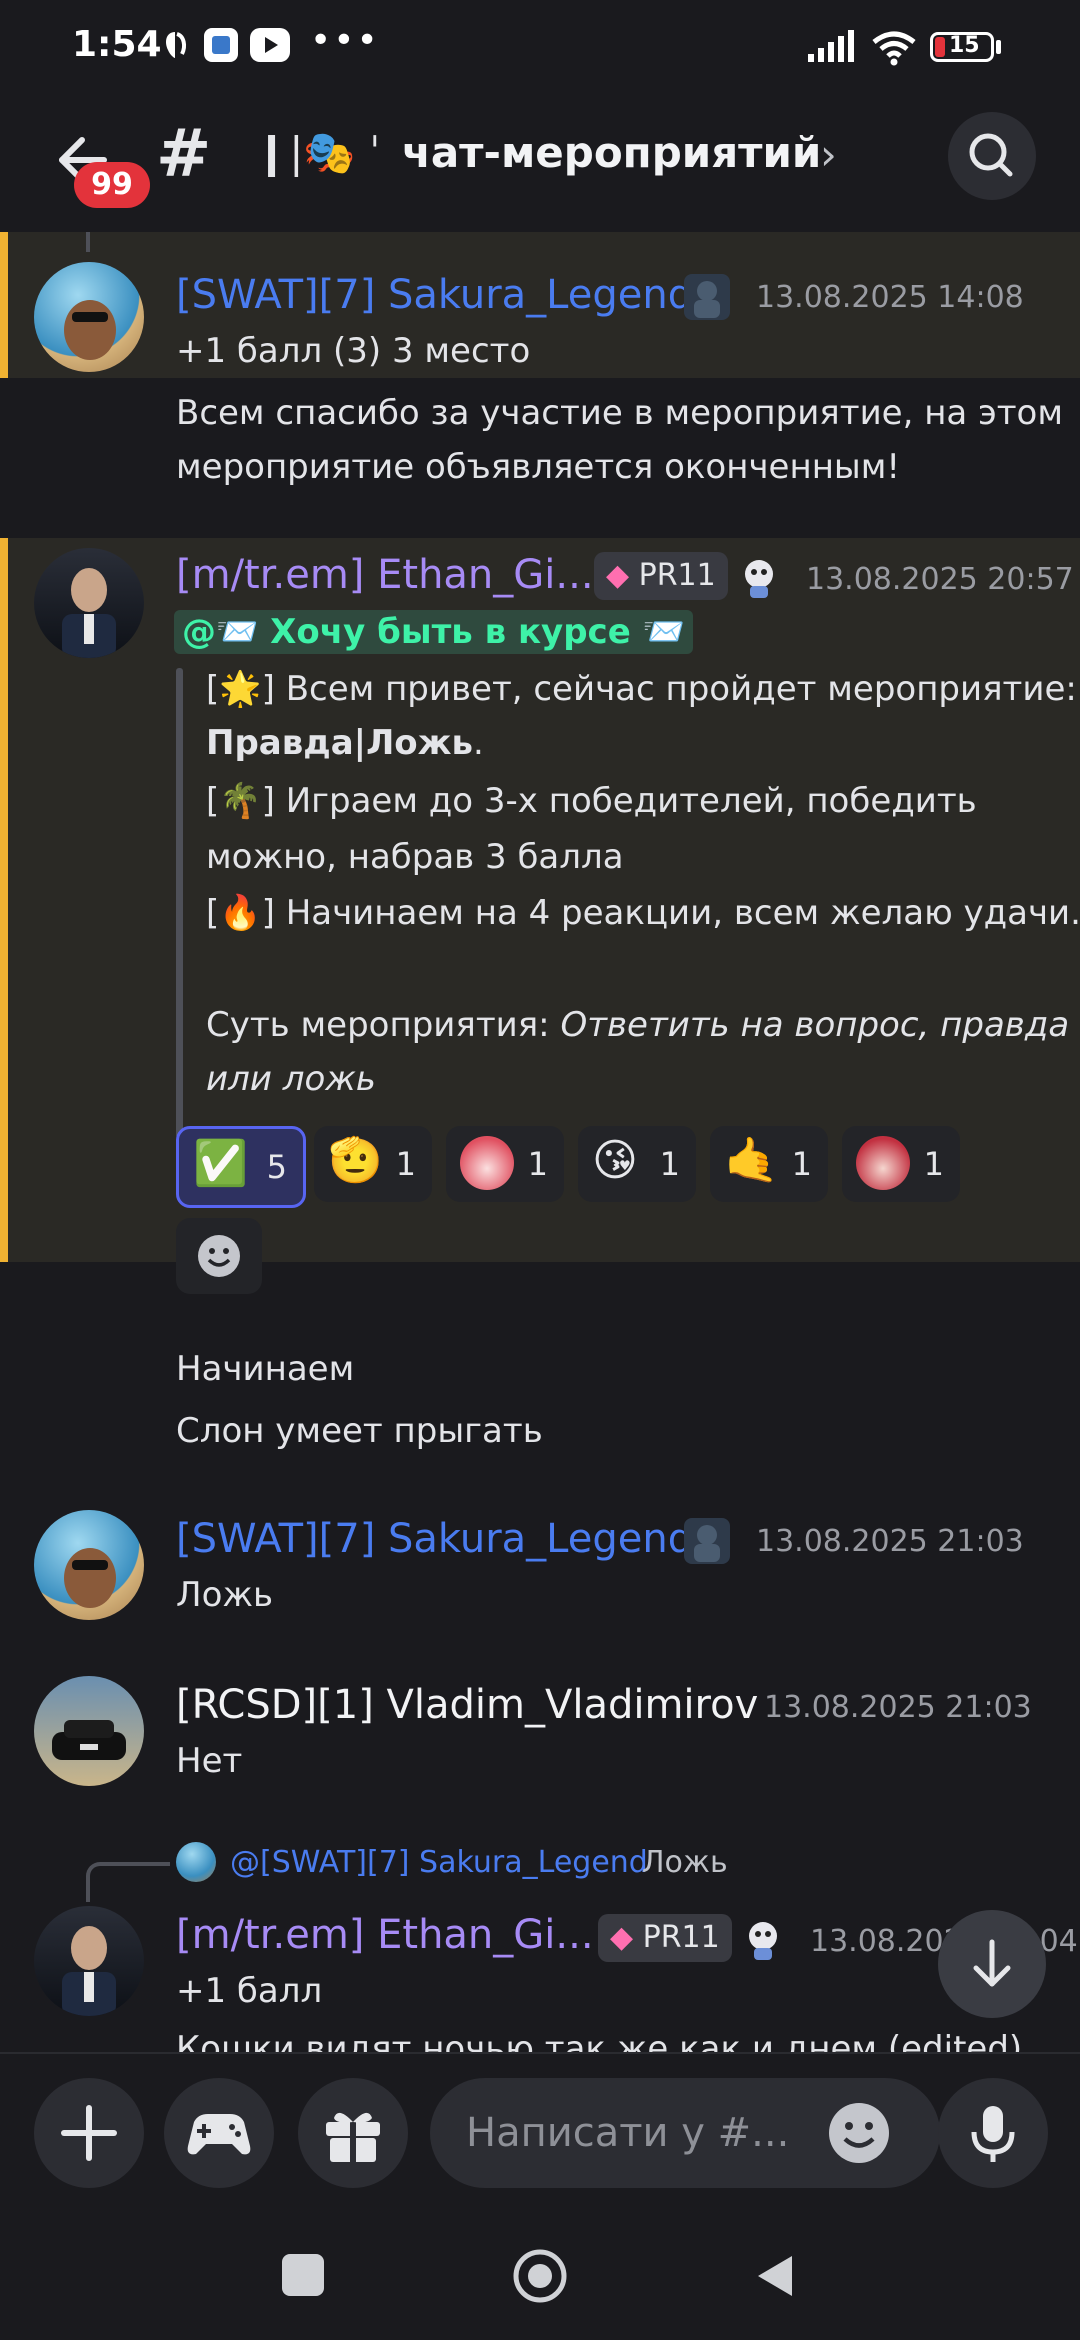 This screenshot has width=1080, height=2340. What do you see at coordinates (184, 153) in the screenshot?
I see `channel-hash-icon: #` at bounding box center [184, 153].